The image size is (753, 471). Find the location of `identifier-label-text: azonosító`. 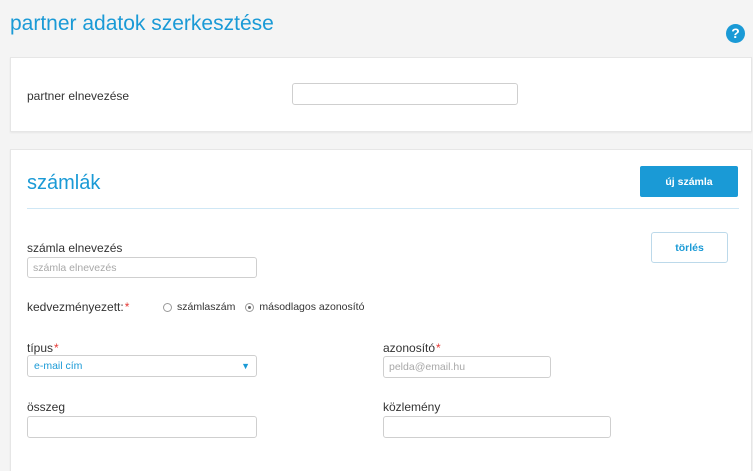

identifier-label-text: azonosító is located at coordinates (409, 348).